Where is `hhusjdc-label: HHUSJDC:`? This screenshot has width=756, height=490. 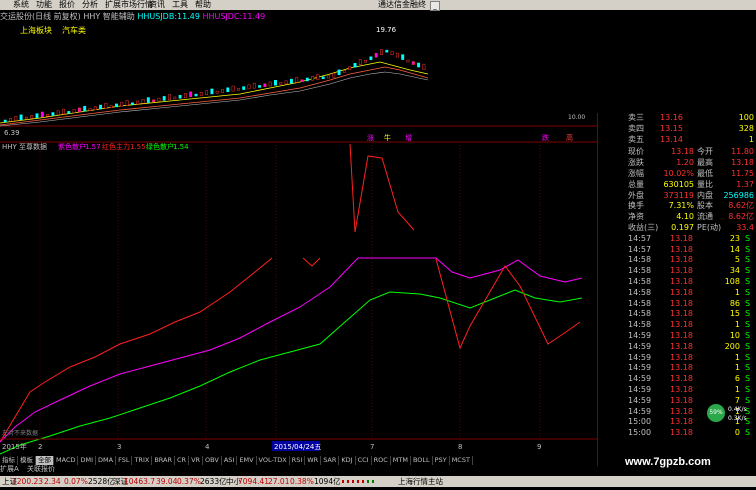
hhusjdc-label: HHUSJDC: is located at coordinates (222, 16).